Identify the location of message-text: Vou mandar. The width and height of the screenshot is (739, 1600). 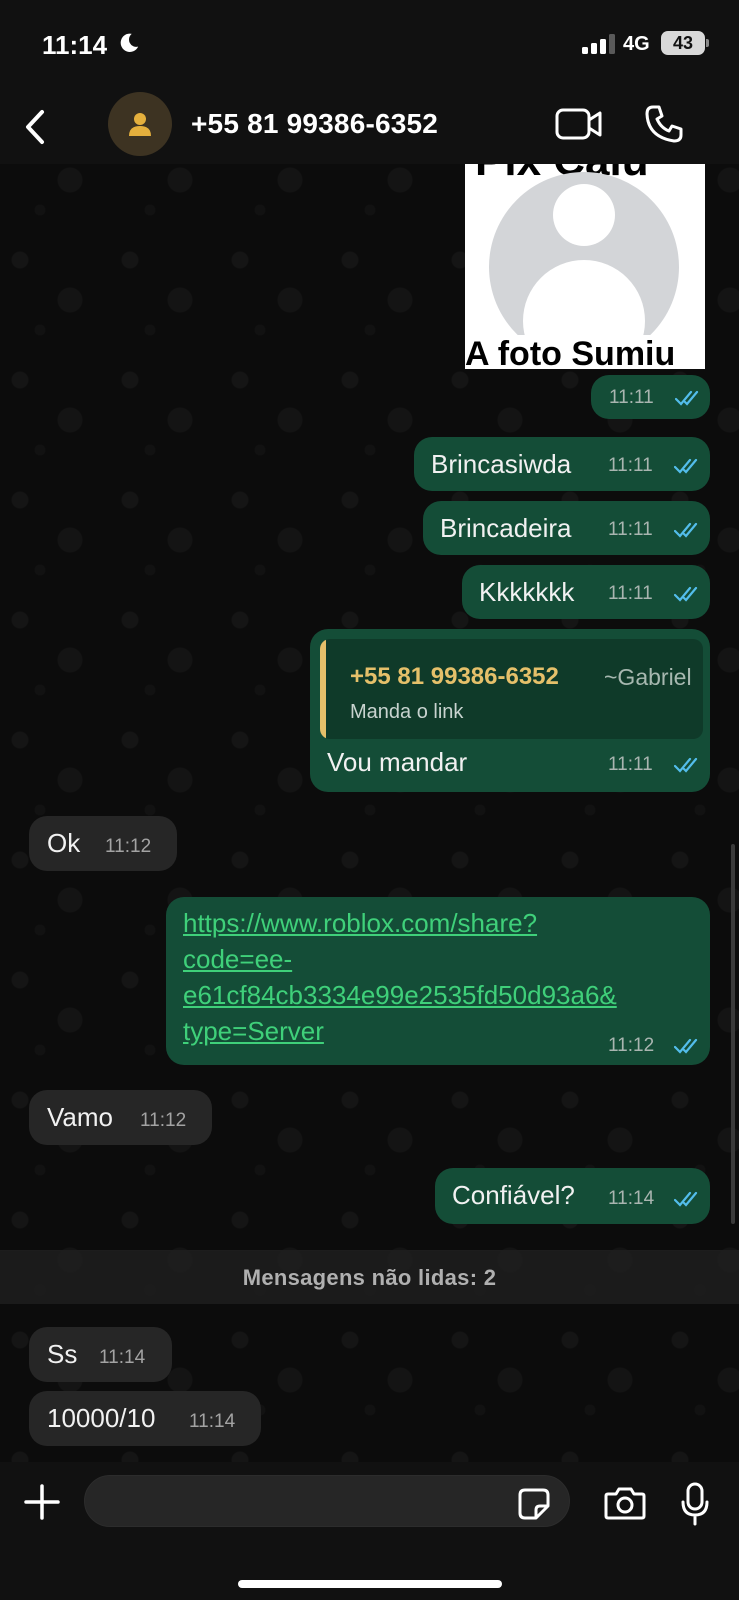
(397, 762).